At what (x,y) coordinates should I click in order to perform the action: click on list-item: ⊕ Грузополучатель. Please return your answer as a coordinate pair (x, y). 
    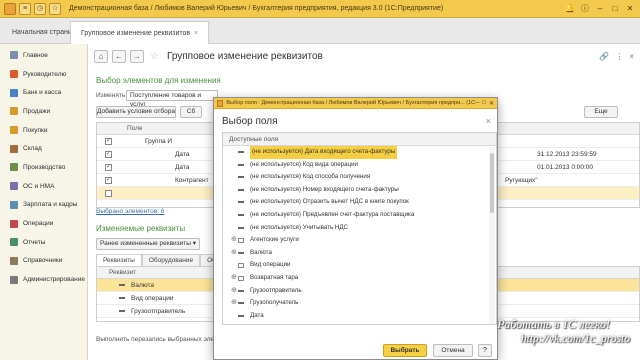
    Looking at the image, I should click on (359, 303).